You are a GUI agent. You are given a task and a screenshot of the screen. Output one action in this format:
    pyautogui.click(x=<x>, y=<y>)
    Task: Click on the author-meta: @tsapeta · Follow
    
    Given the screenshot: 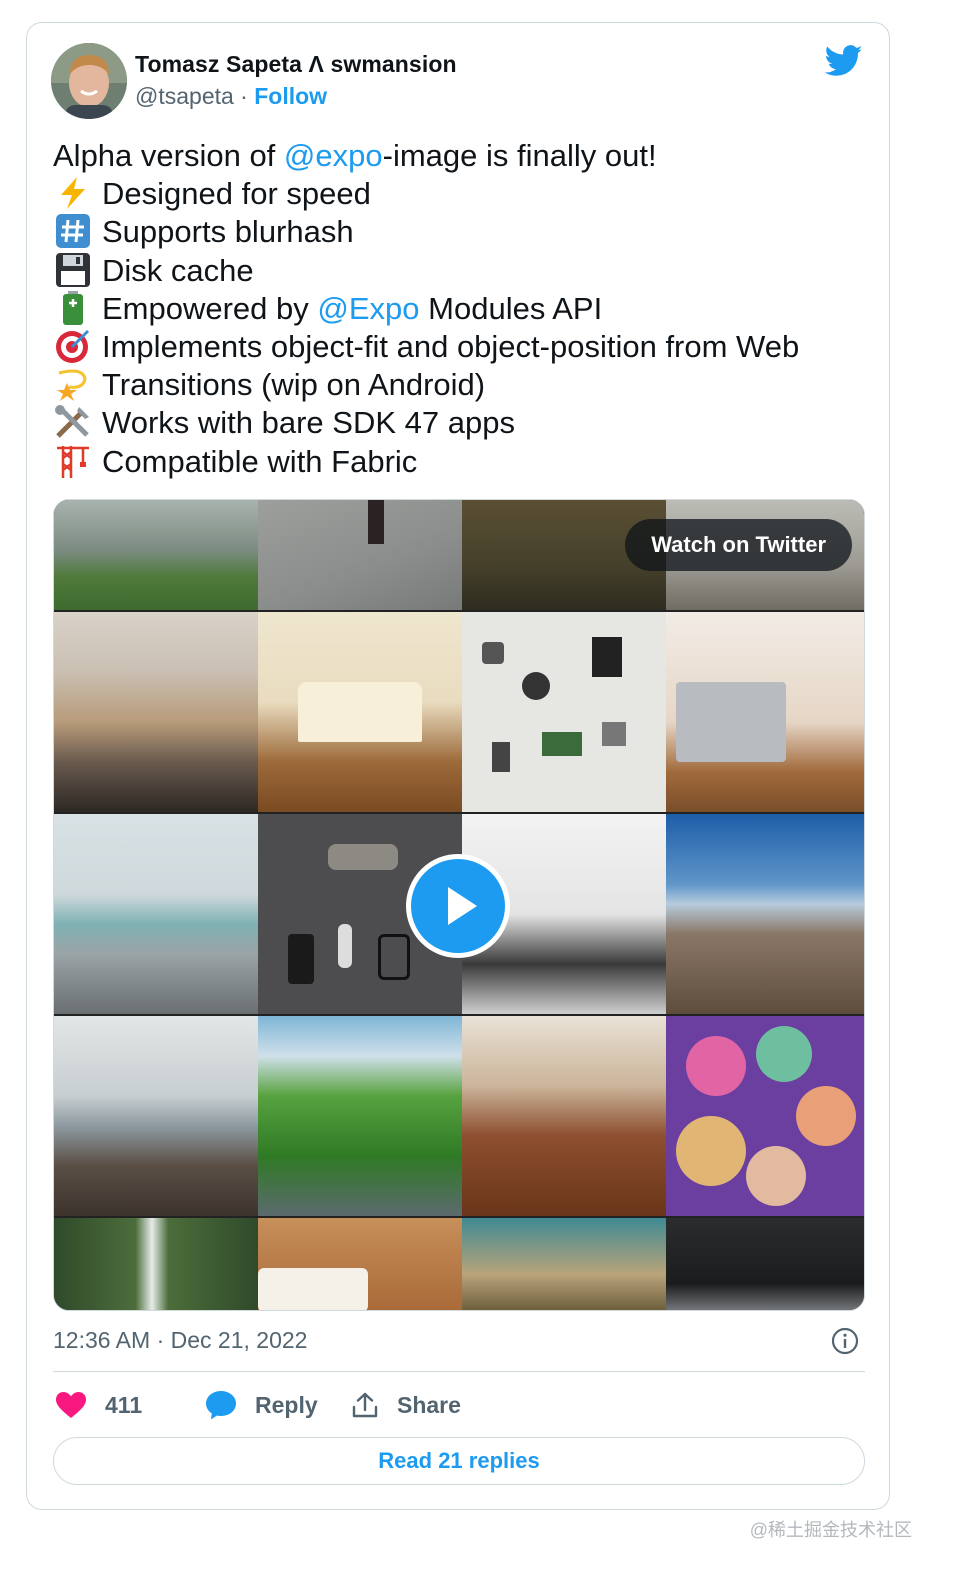 What is the action you would take?
    pyautogui.click(x=231, y=96)
    